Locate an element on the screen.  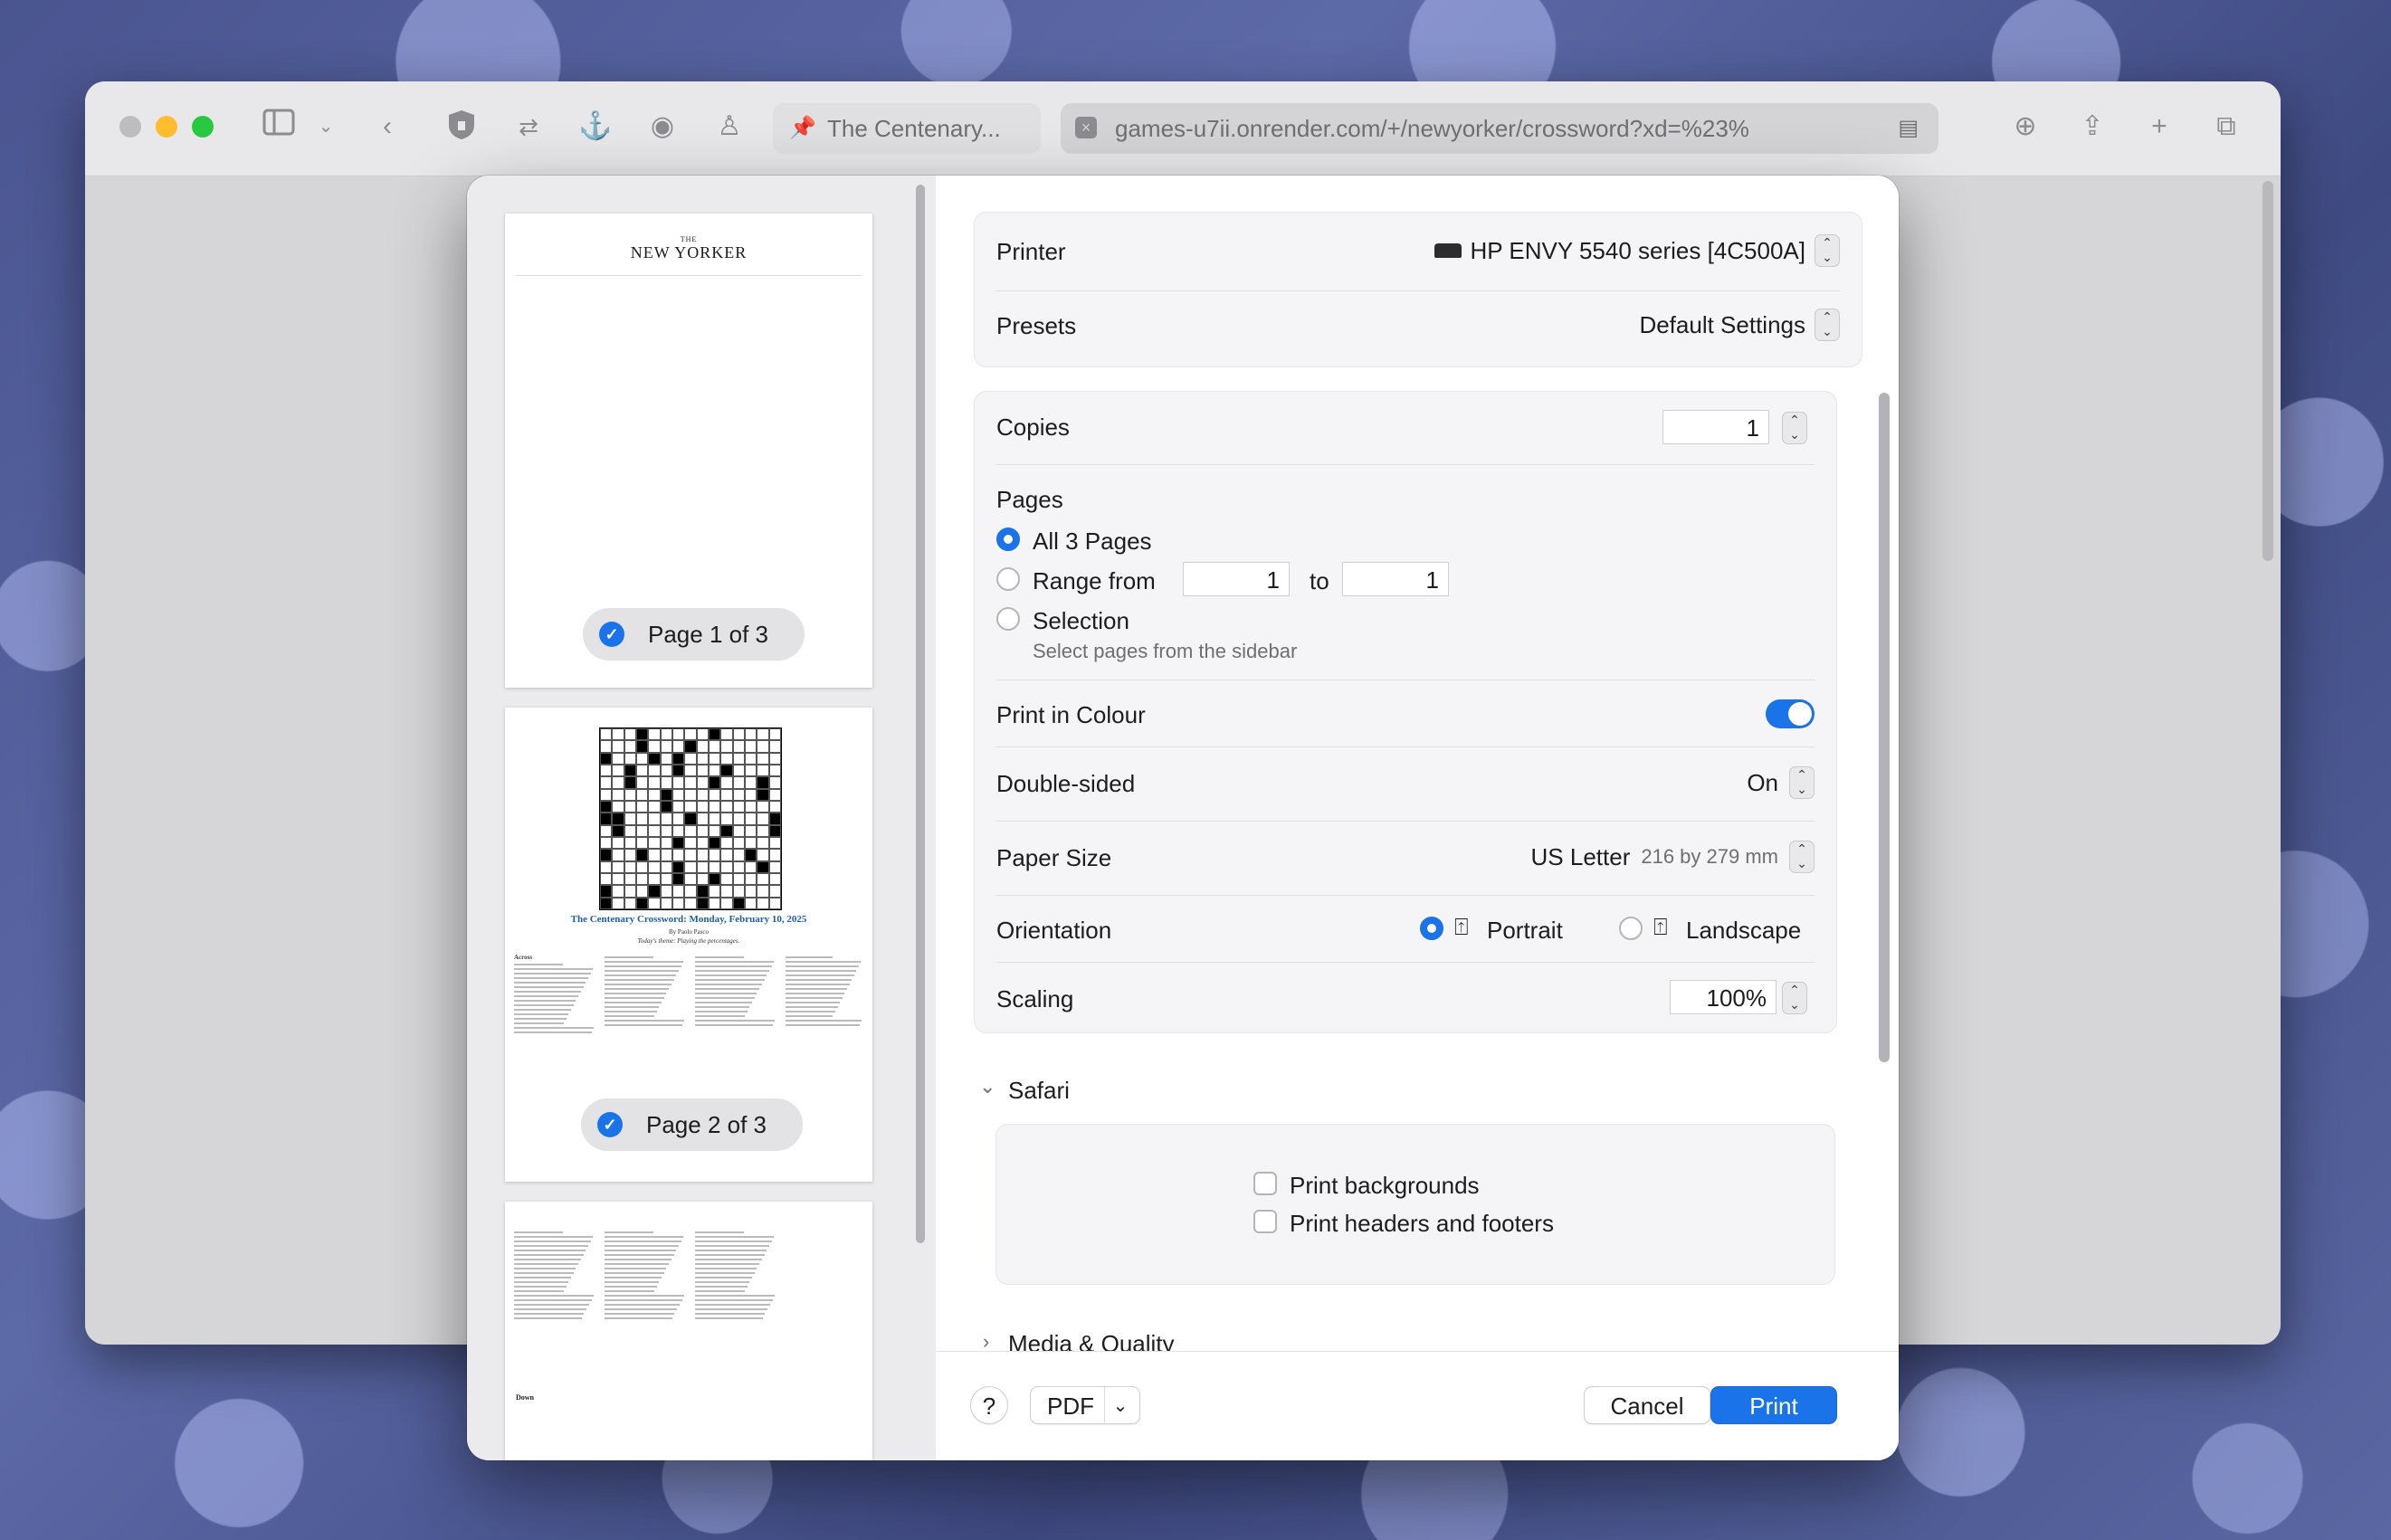
page-thumbnail-3: Down is located at coordinates (688, 1331).